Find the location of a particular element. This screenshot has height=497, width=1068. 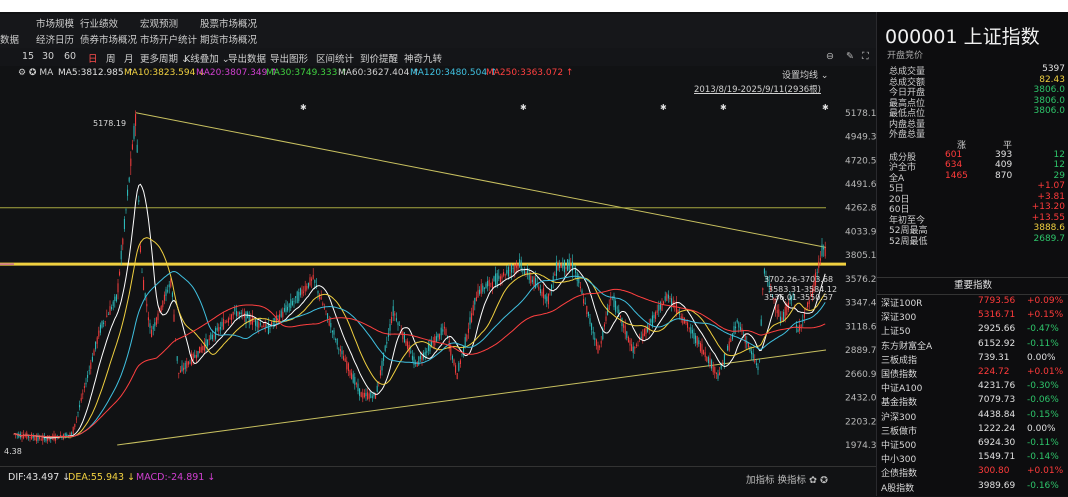

y-tick-label: 2660.91 is located at coordinates (860, 375).